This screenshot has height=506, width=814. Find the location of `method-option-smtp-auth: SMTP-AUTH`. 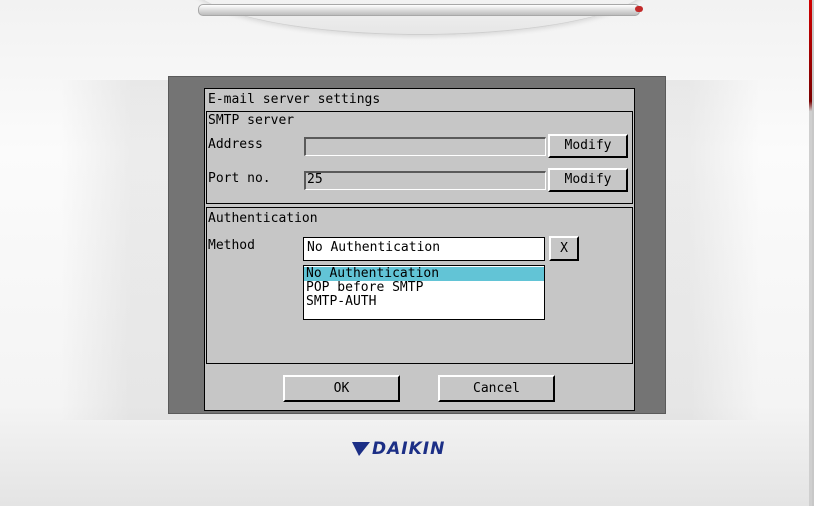

method-option-smtp-auth: SMTP-AUTH is located at coordinates (424, 302).